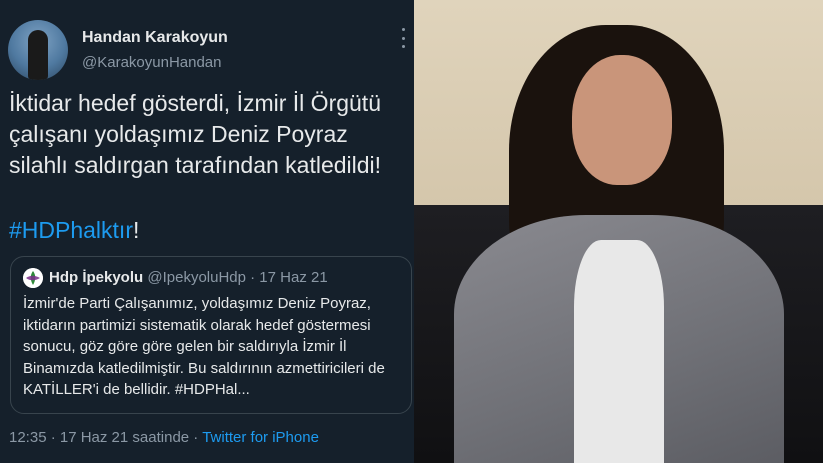 The width and height of the screenshot is (823, 463). I want to click on hashtag-suffix: !, so click(136, 230).